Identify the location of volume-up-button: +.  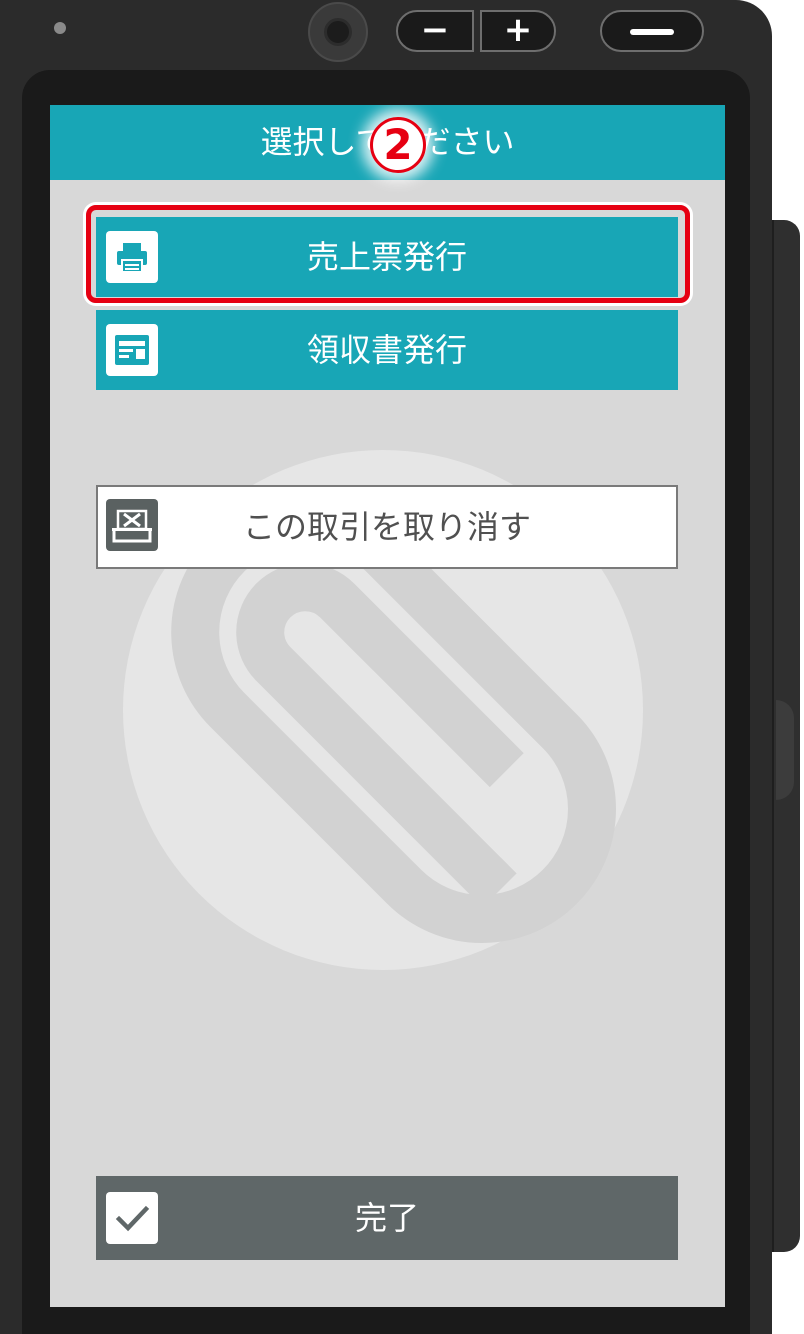
(518, 31).